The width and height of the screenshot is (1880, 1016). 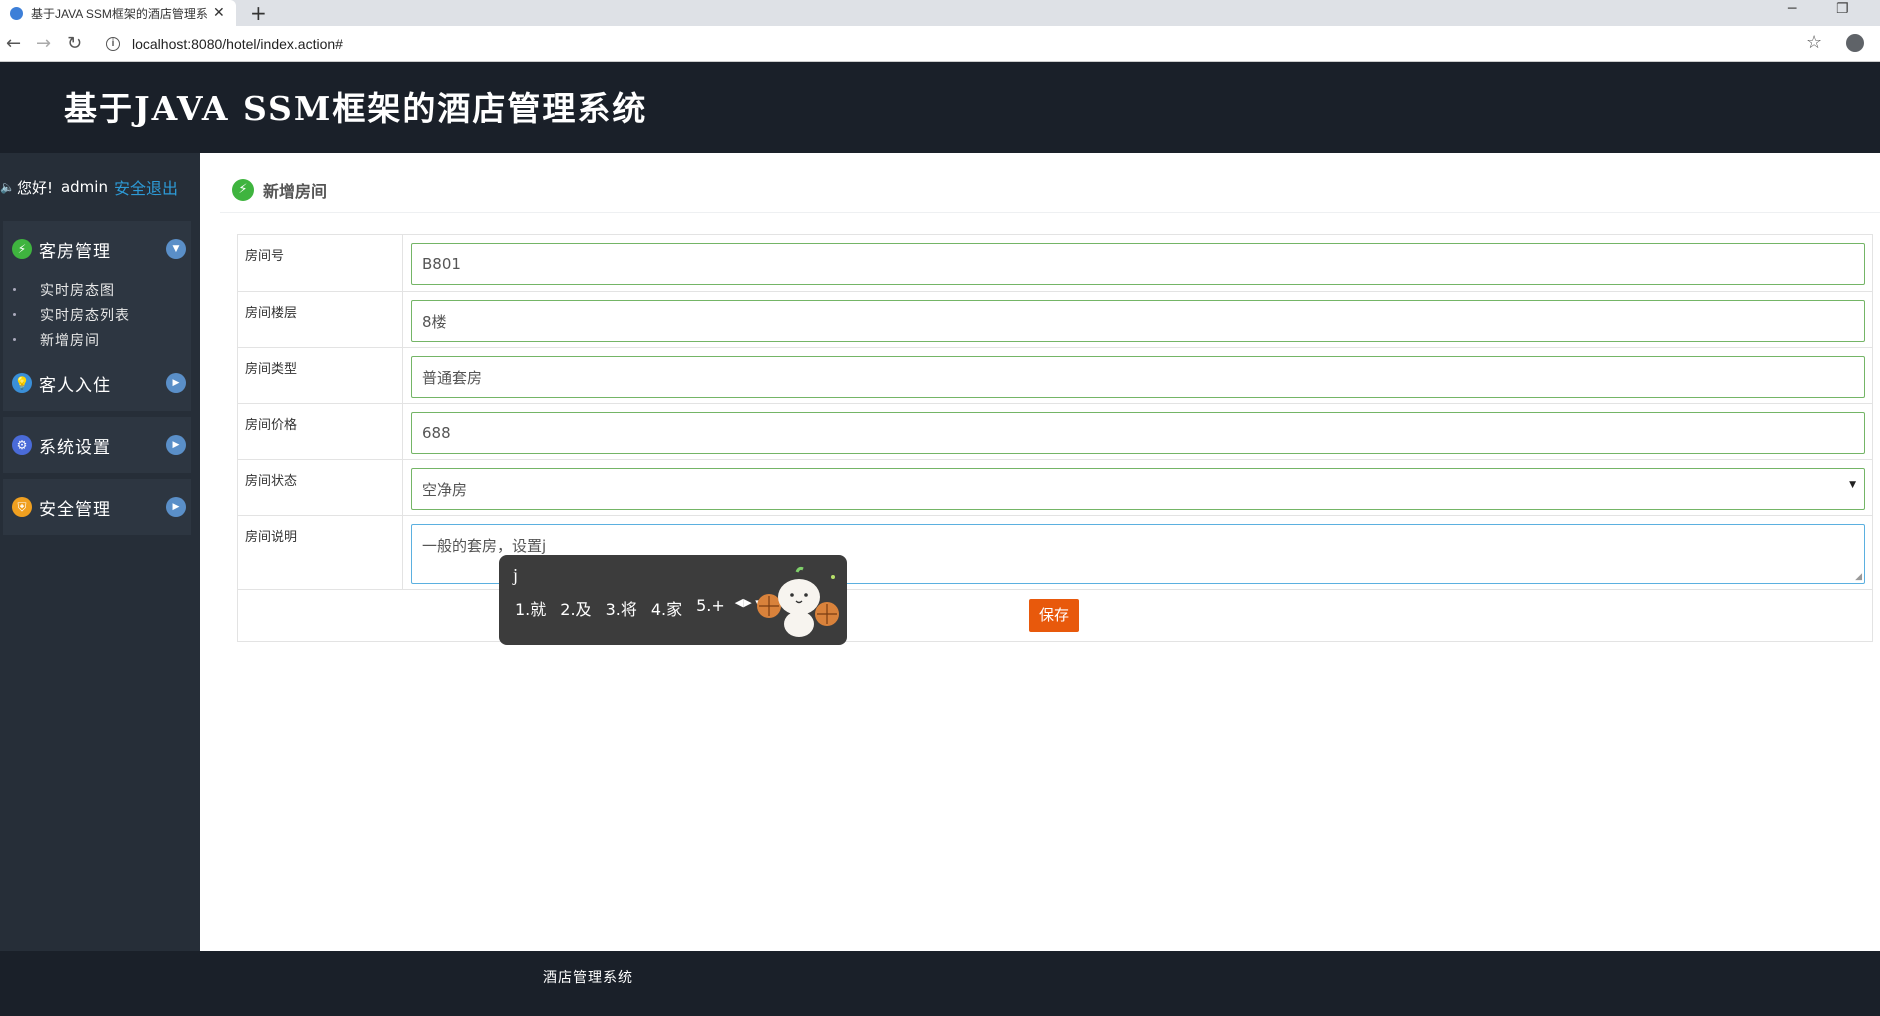 What do you see at coordinates (1138, 377) in the screenshot?
I see `type-input: 普通套房` at bounding box center [1138, 377].